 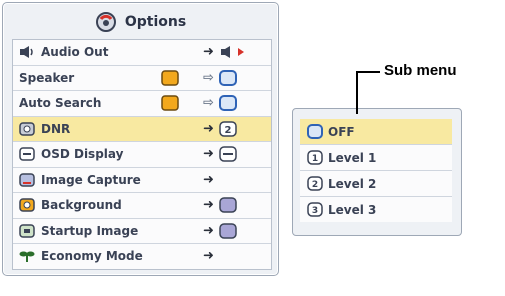 I want to click on level-3-icon: 3, so click(x=315, y=209).